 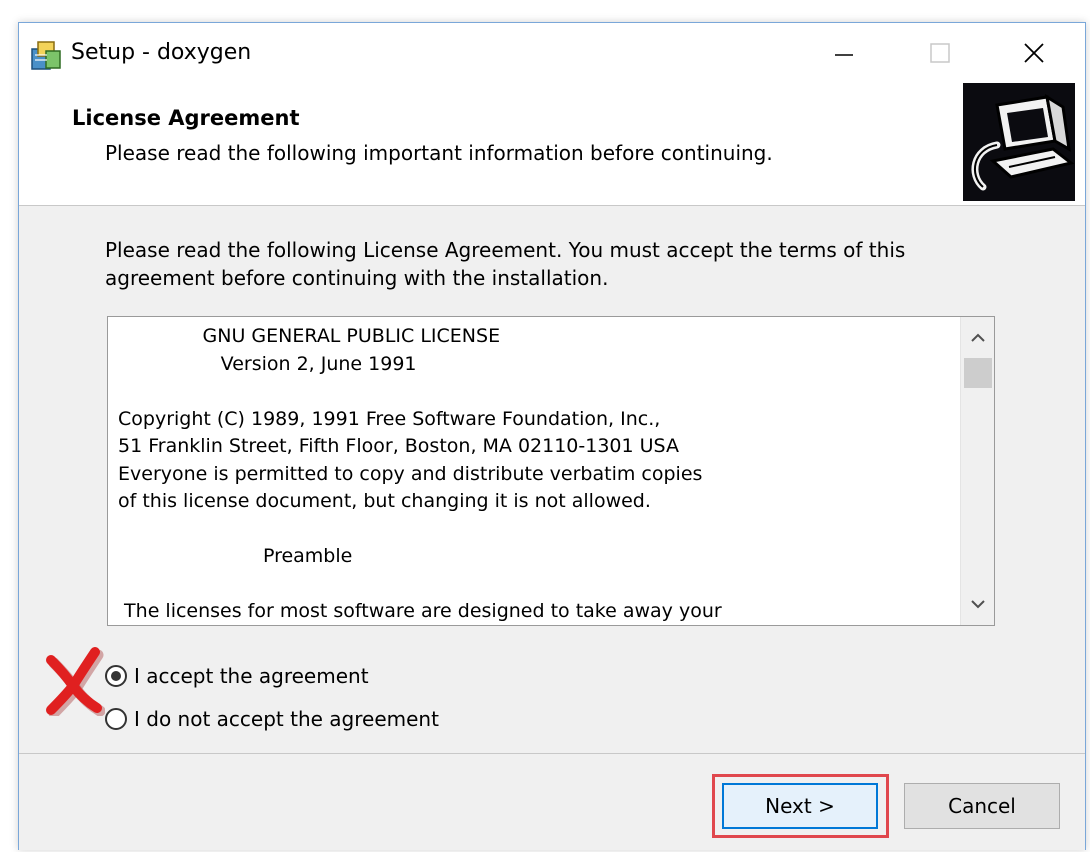 What do you see at coordinates (800, 806) in the screenshot?
I see `next-button: Next >` at bounding box center [800, 806].